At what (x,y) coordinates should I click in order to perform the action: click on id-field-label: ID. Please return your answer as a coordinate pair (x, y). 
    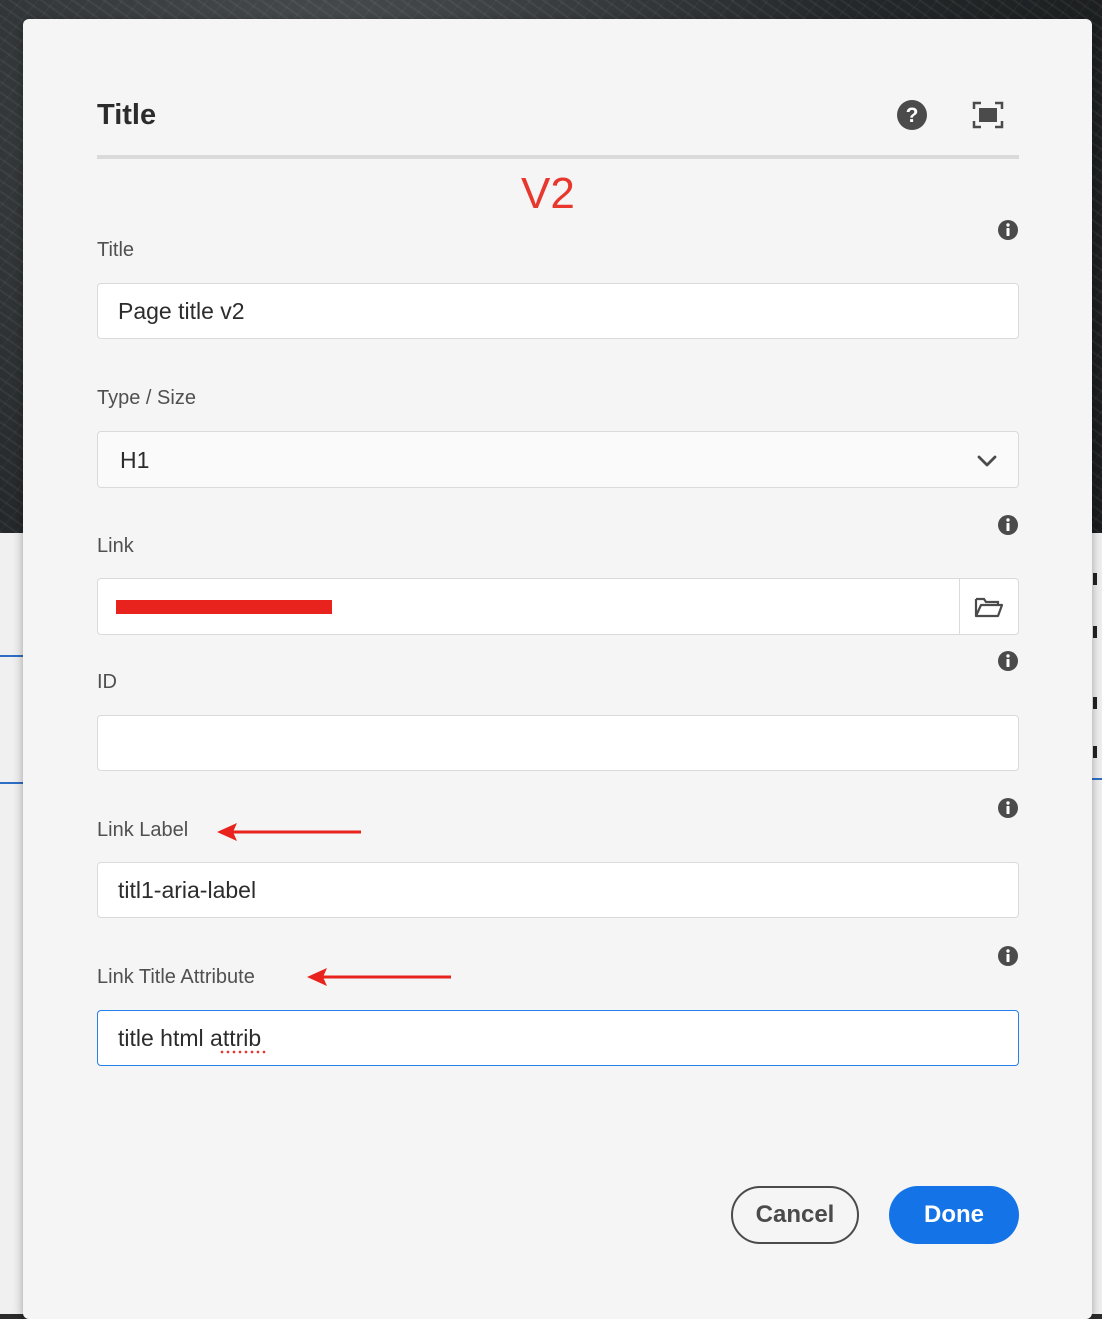
    Looking at the image, I should click on (107, 682).